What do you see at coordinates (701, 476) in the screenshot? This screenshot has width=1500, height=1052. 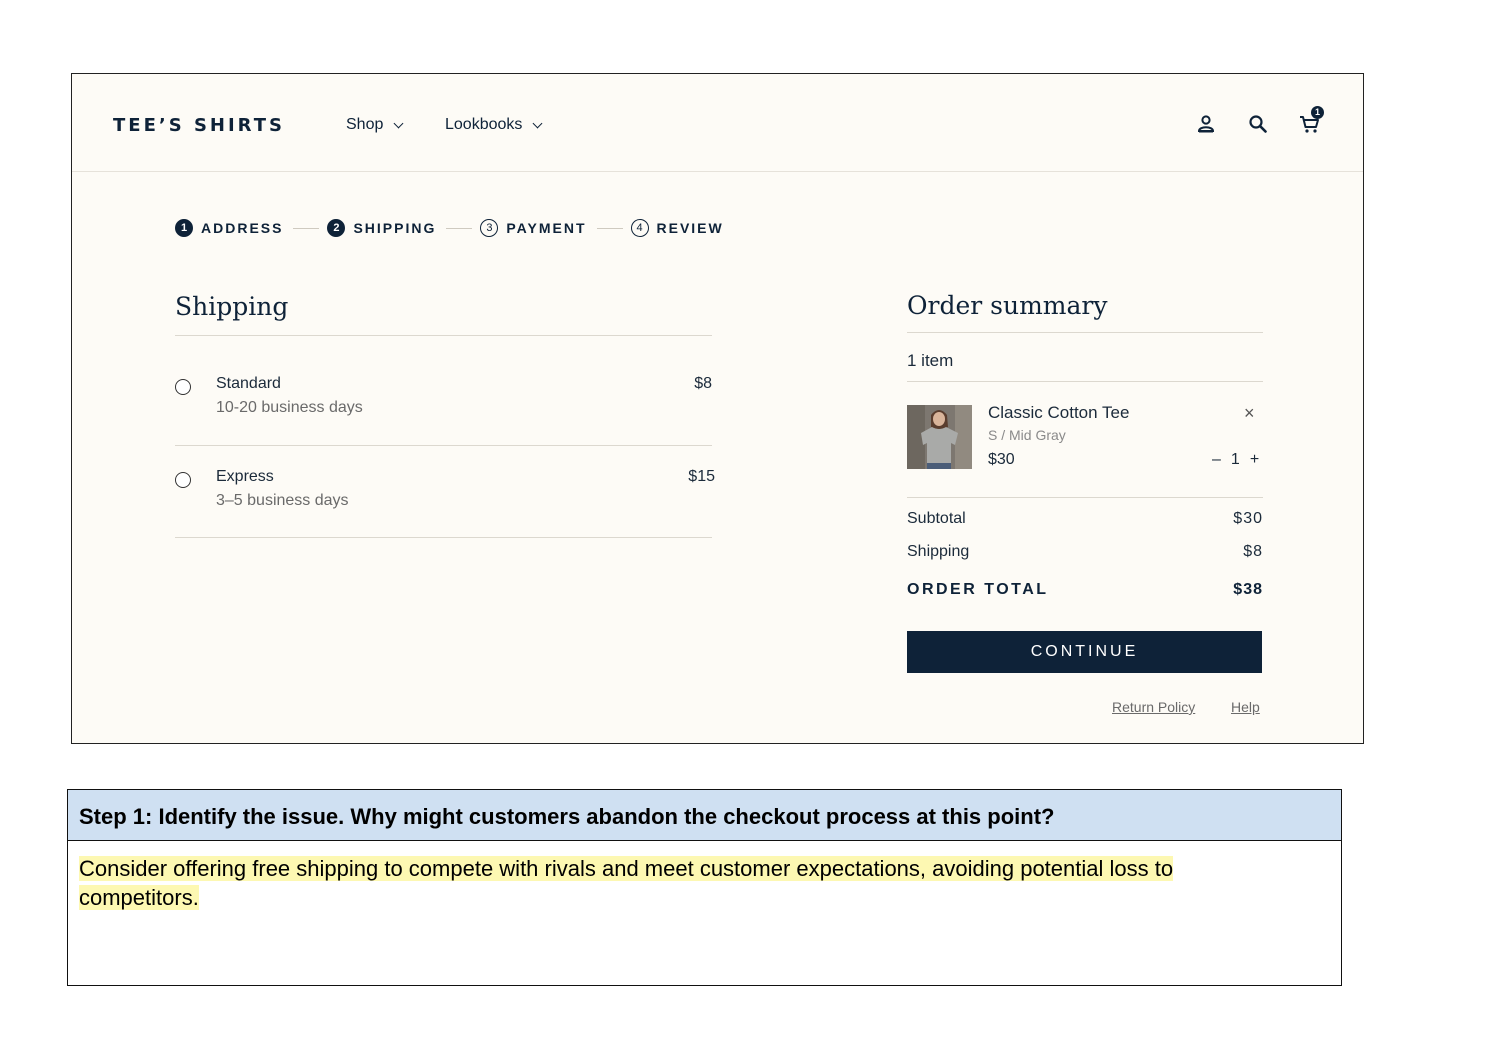 I see `option-price: $15` at bounding box center [701, 476].